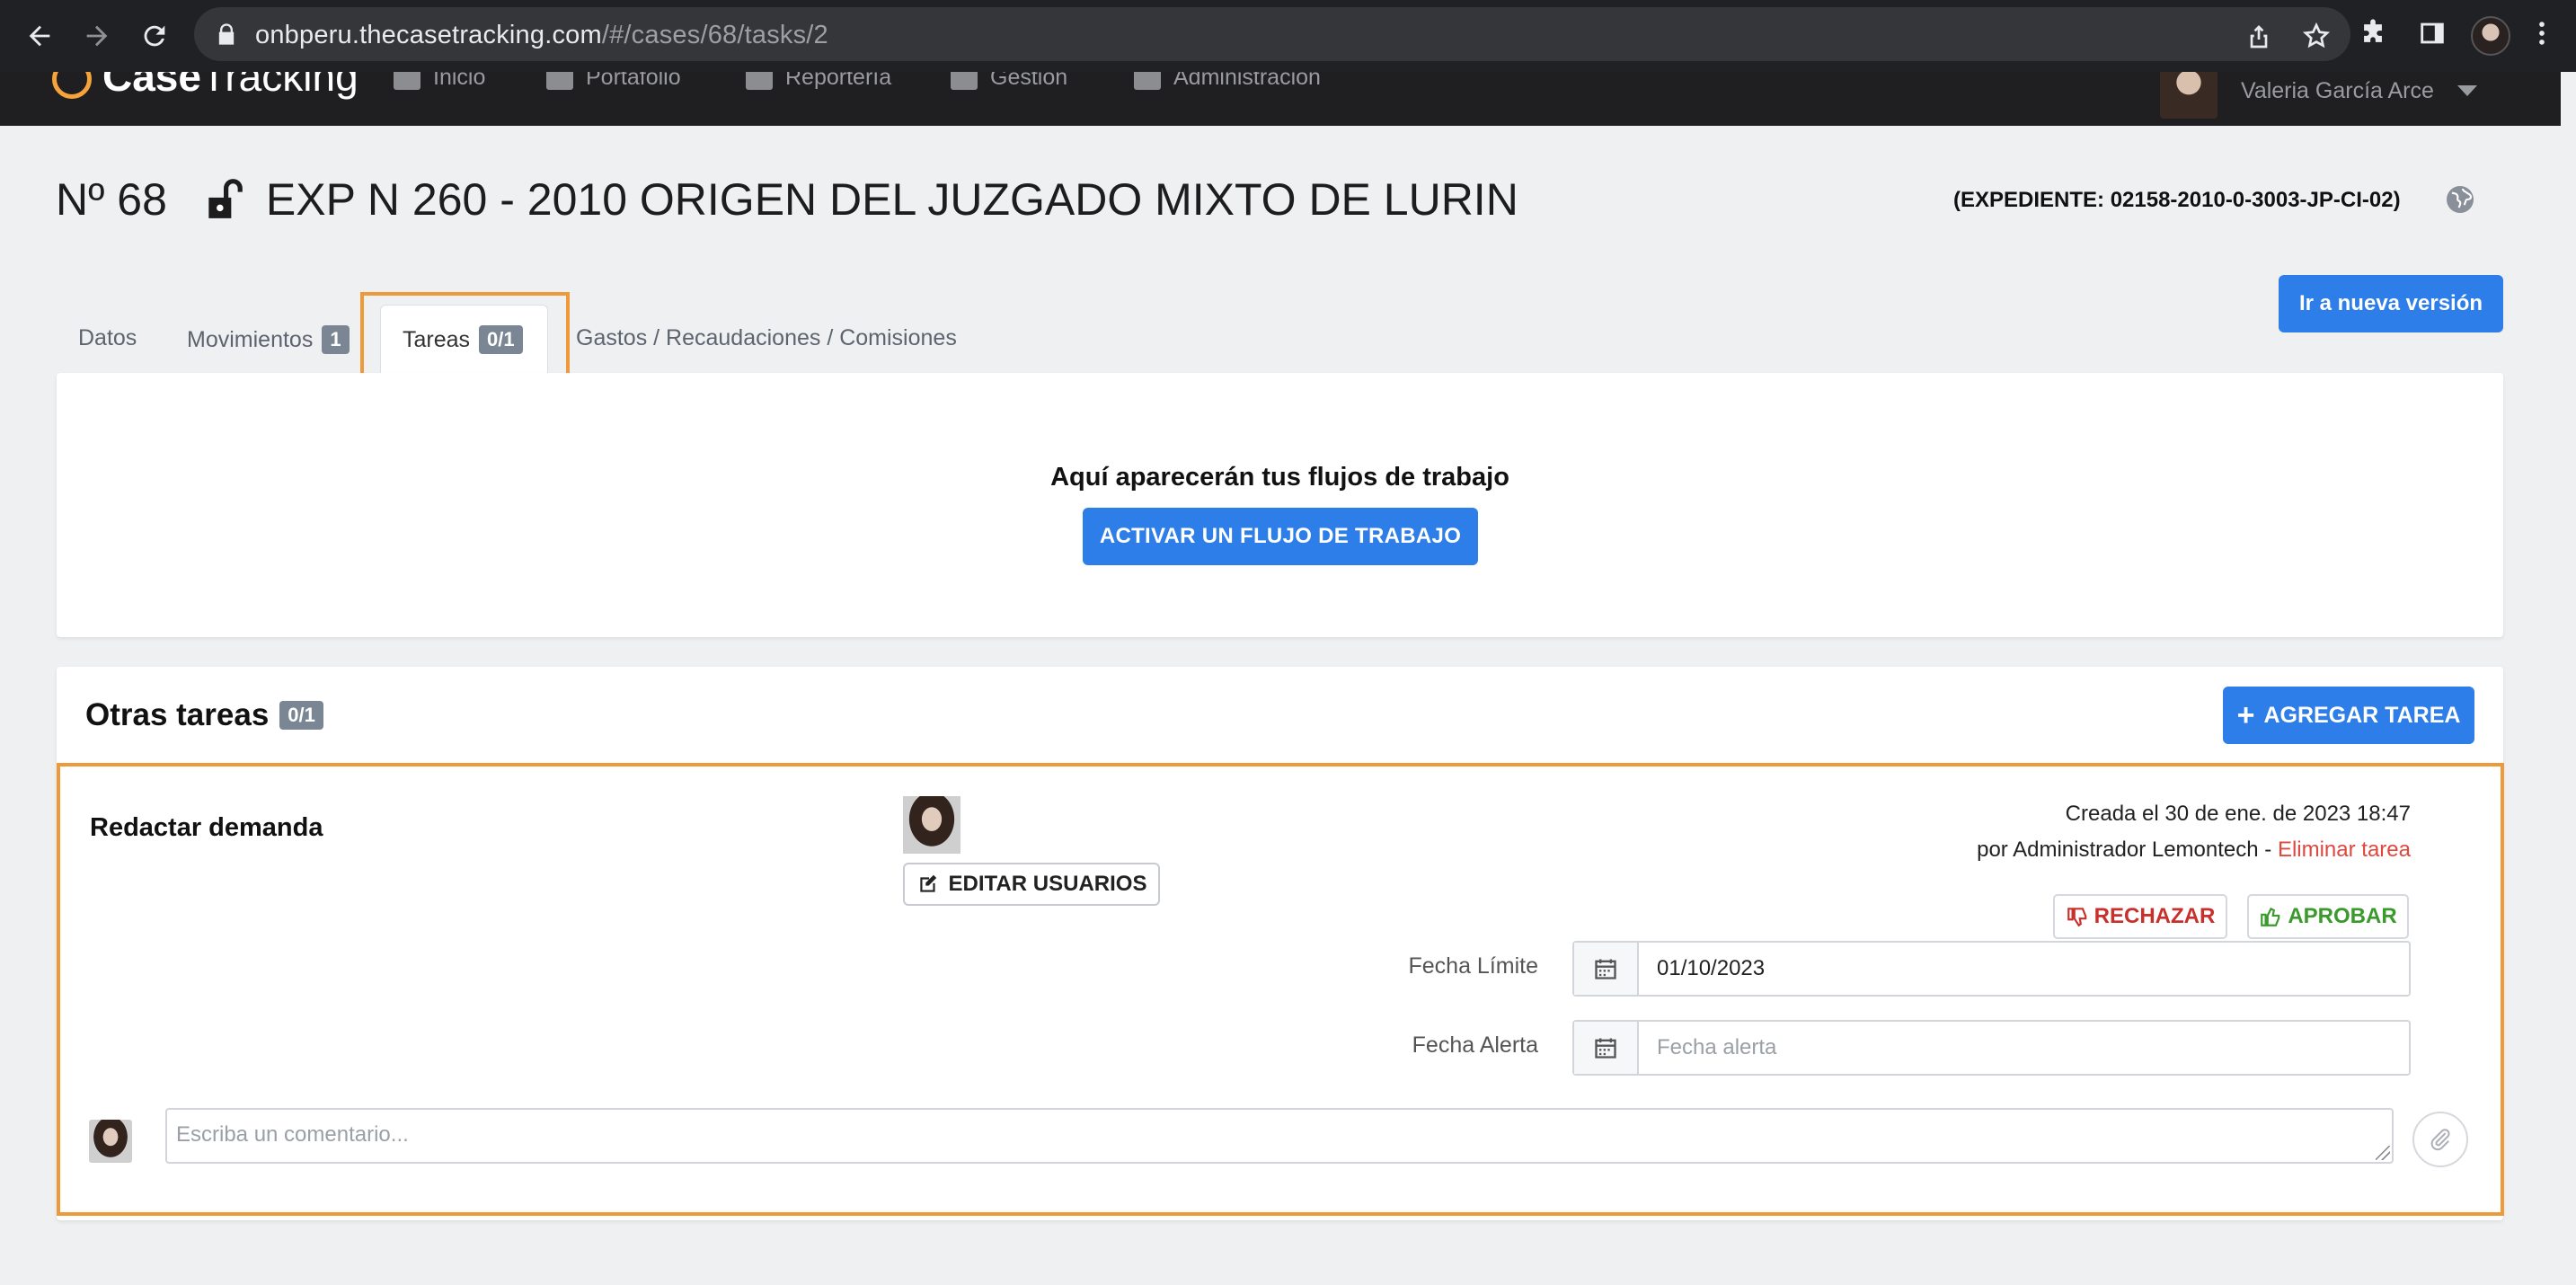  What do you see at coordinates (112, 200) in the screenshot?
I see `case-number: Nº 68` at bounding box center [112, 200].